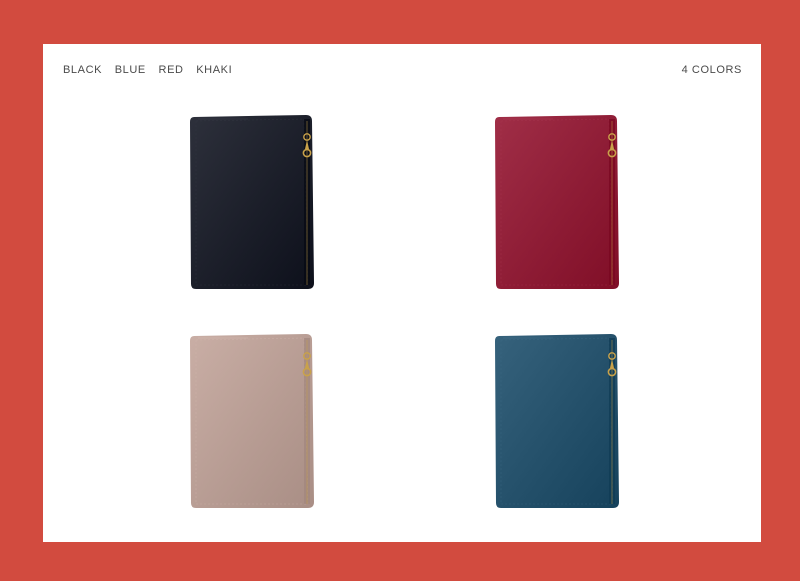 This screenshot has height=581, width=800. What do you see at coordinates (130, 70) in the screenshot?
I see `color-option-blue: BLUE` at bounding box center [130, 70].